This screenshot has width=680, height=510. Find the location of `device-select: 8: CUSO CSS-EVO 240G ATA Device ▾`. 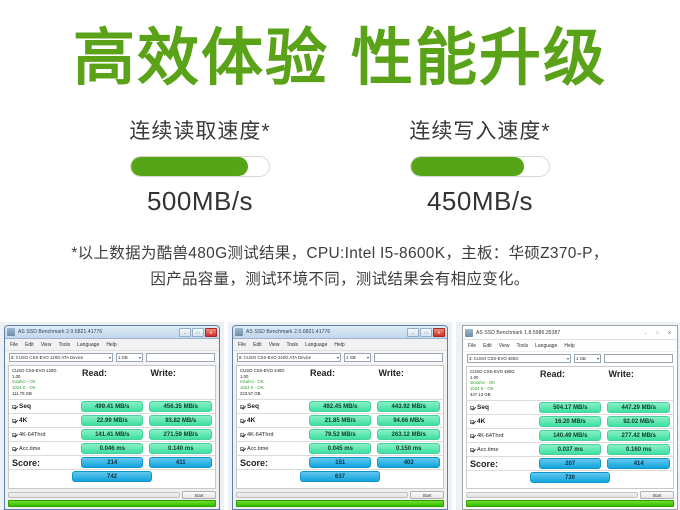

device-select: 8: CUSO CSS-EVO 240G ATA Device ▾ is located at coordinates (289, 357).